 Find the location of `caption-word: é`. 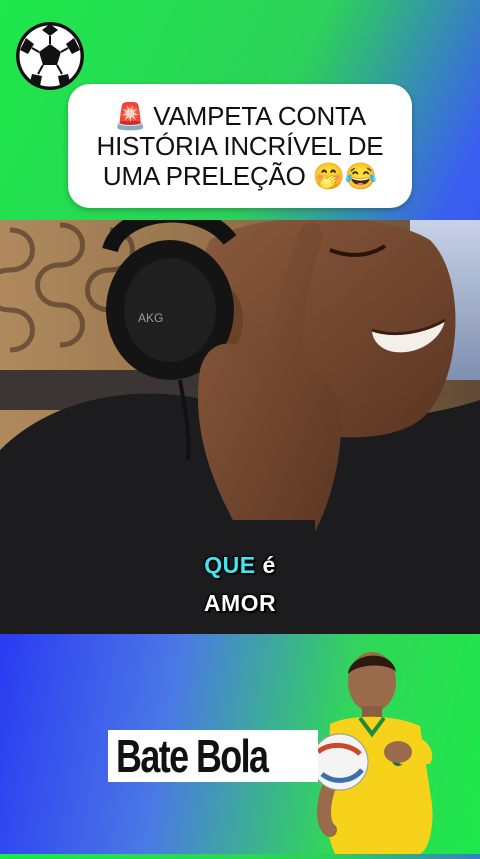

caption-word: é is located at coordinates (269, 565).